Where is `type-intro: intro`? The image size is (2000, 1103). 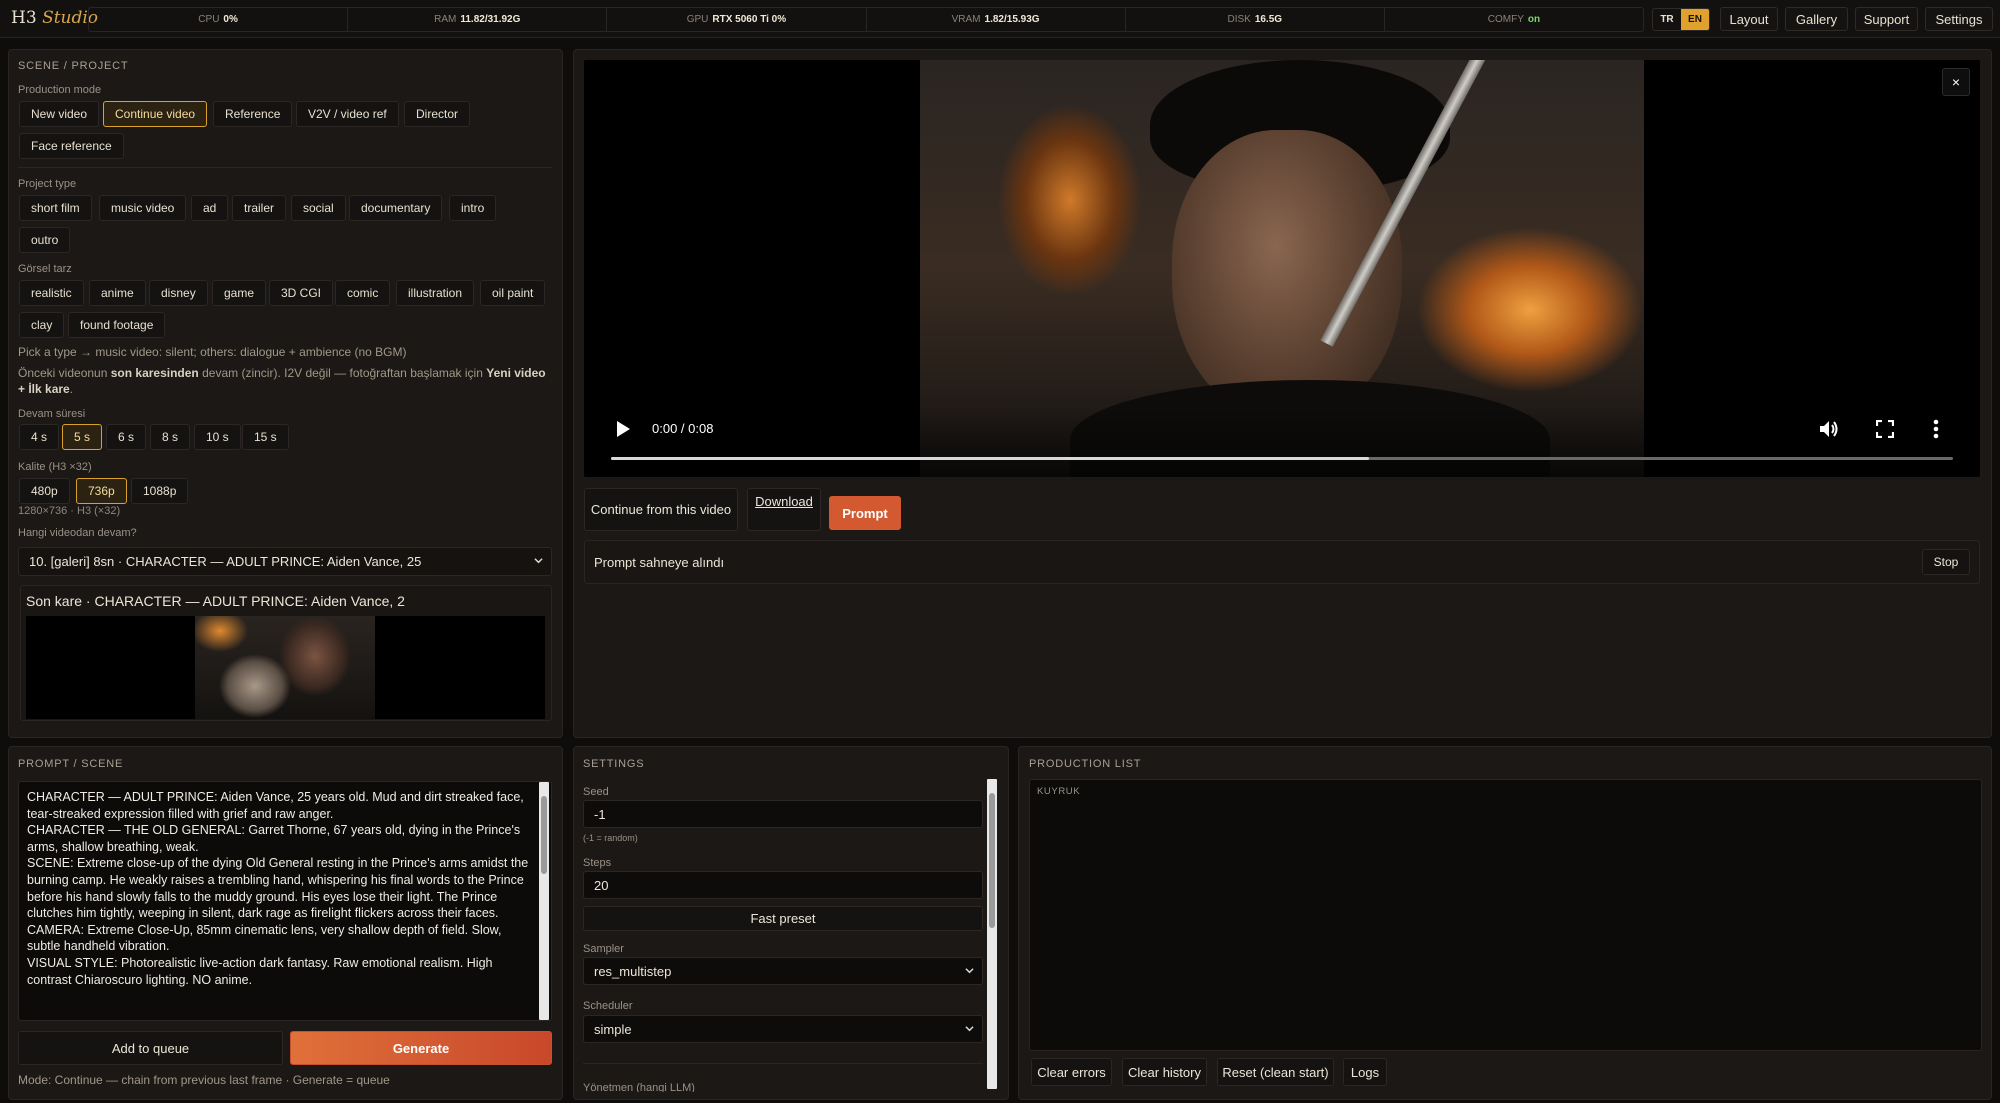
type-intro: intro is located at coordinates (473, 208).